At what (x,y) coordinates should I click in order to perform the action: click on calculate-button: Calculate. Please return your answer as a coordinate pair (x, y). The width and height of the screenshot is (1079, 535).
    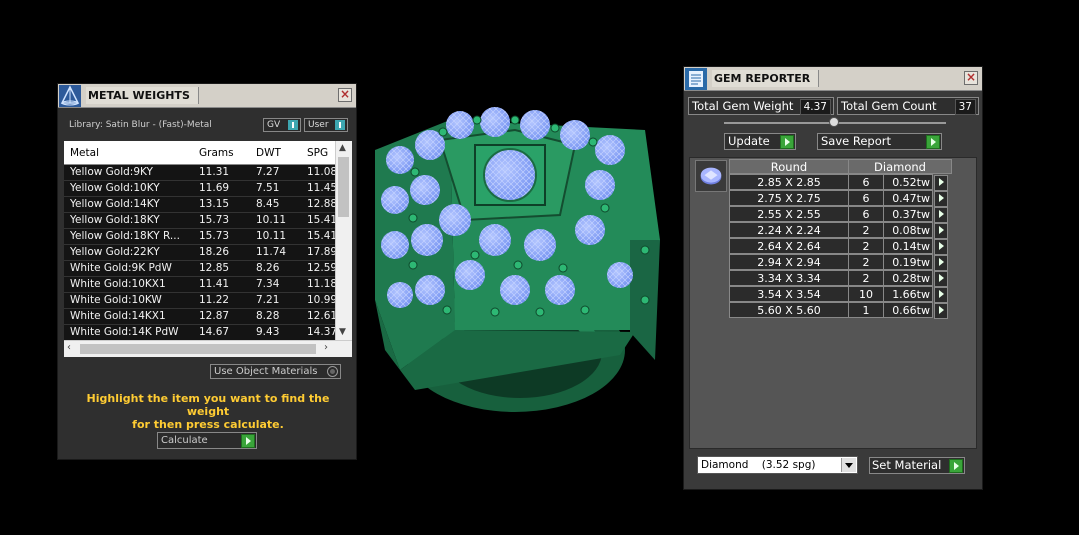
    Looking at the image, I should click on (207, 440).